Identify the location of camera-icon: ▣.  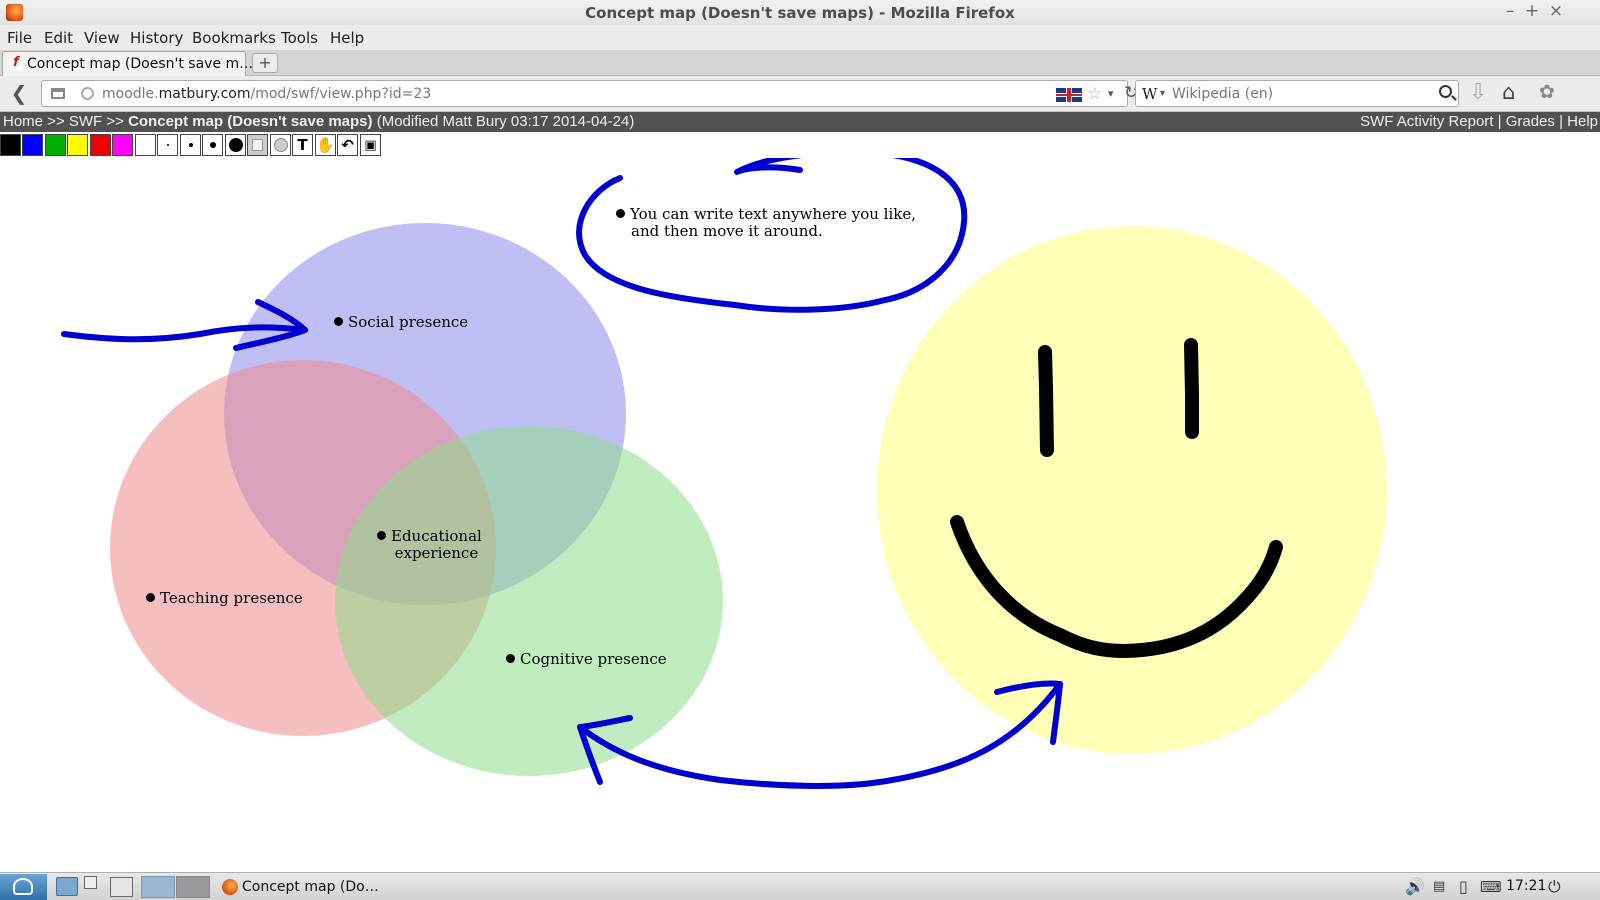
(370, 145).